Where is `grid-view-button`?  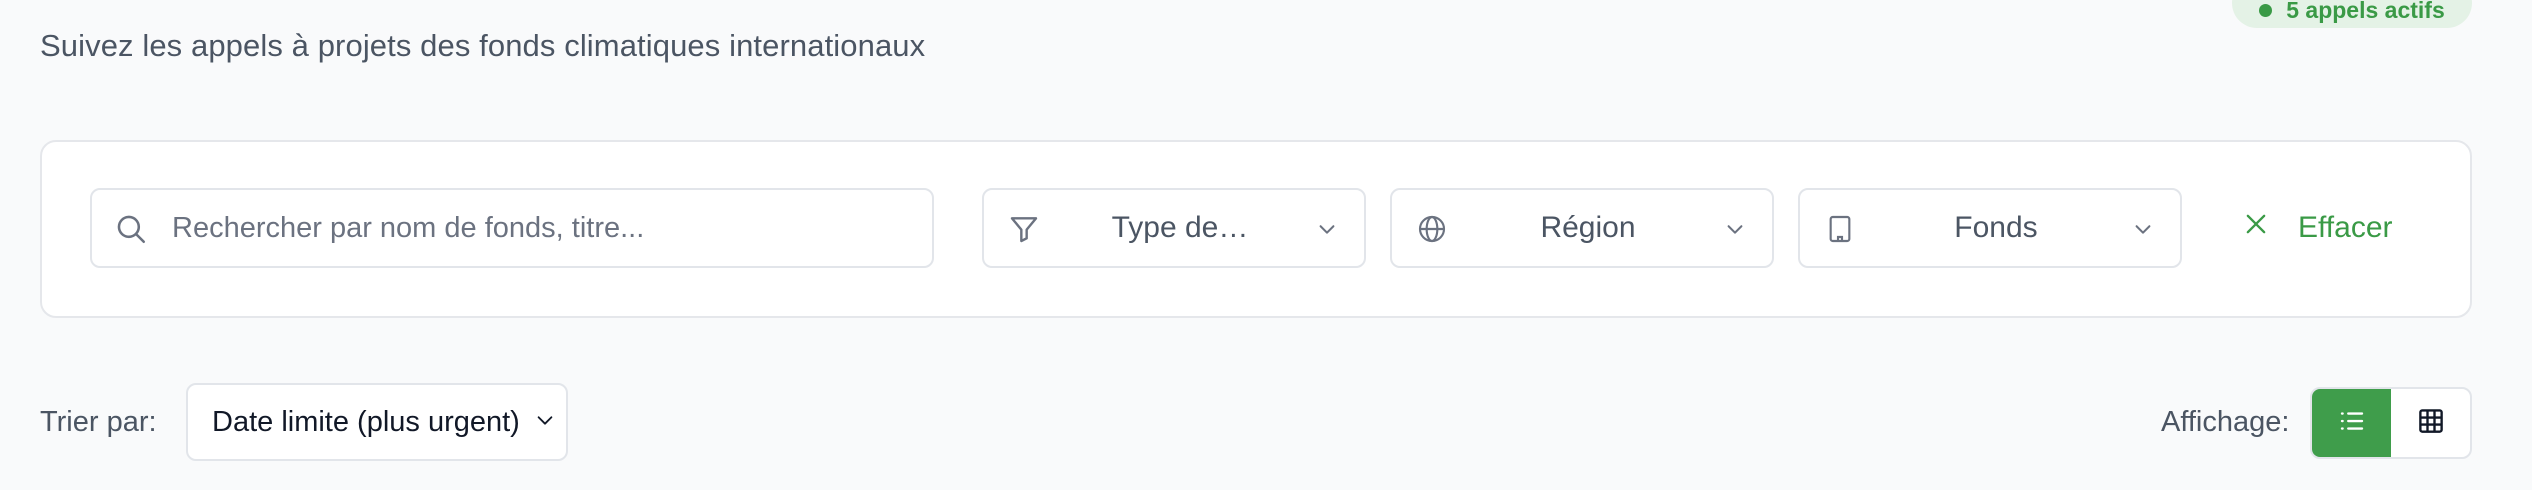
grid-view-button is located at coordinates (2430, 423).